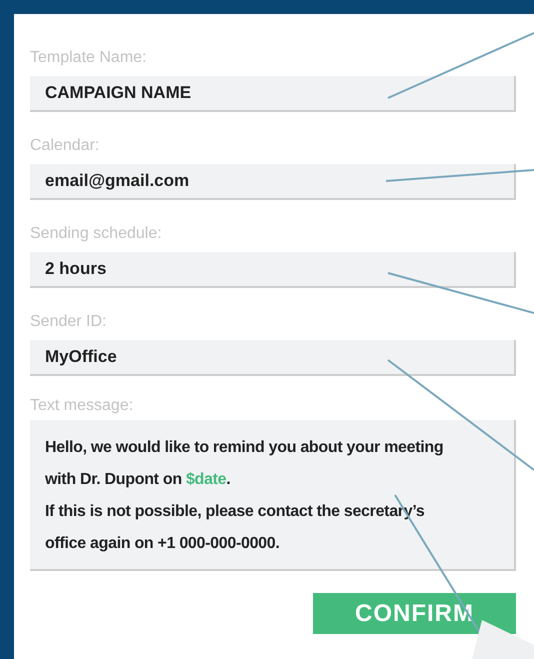 This screenshot has height=659, width=534. Describe the element at coordinates (96, 234) in the screenshot. I see `field-label: Sending schedule:` at that location.